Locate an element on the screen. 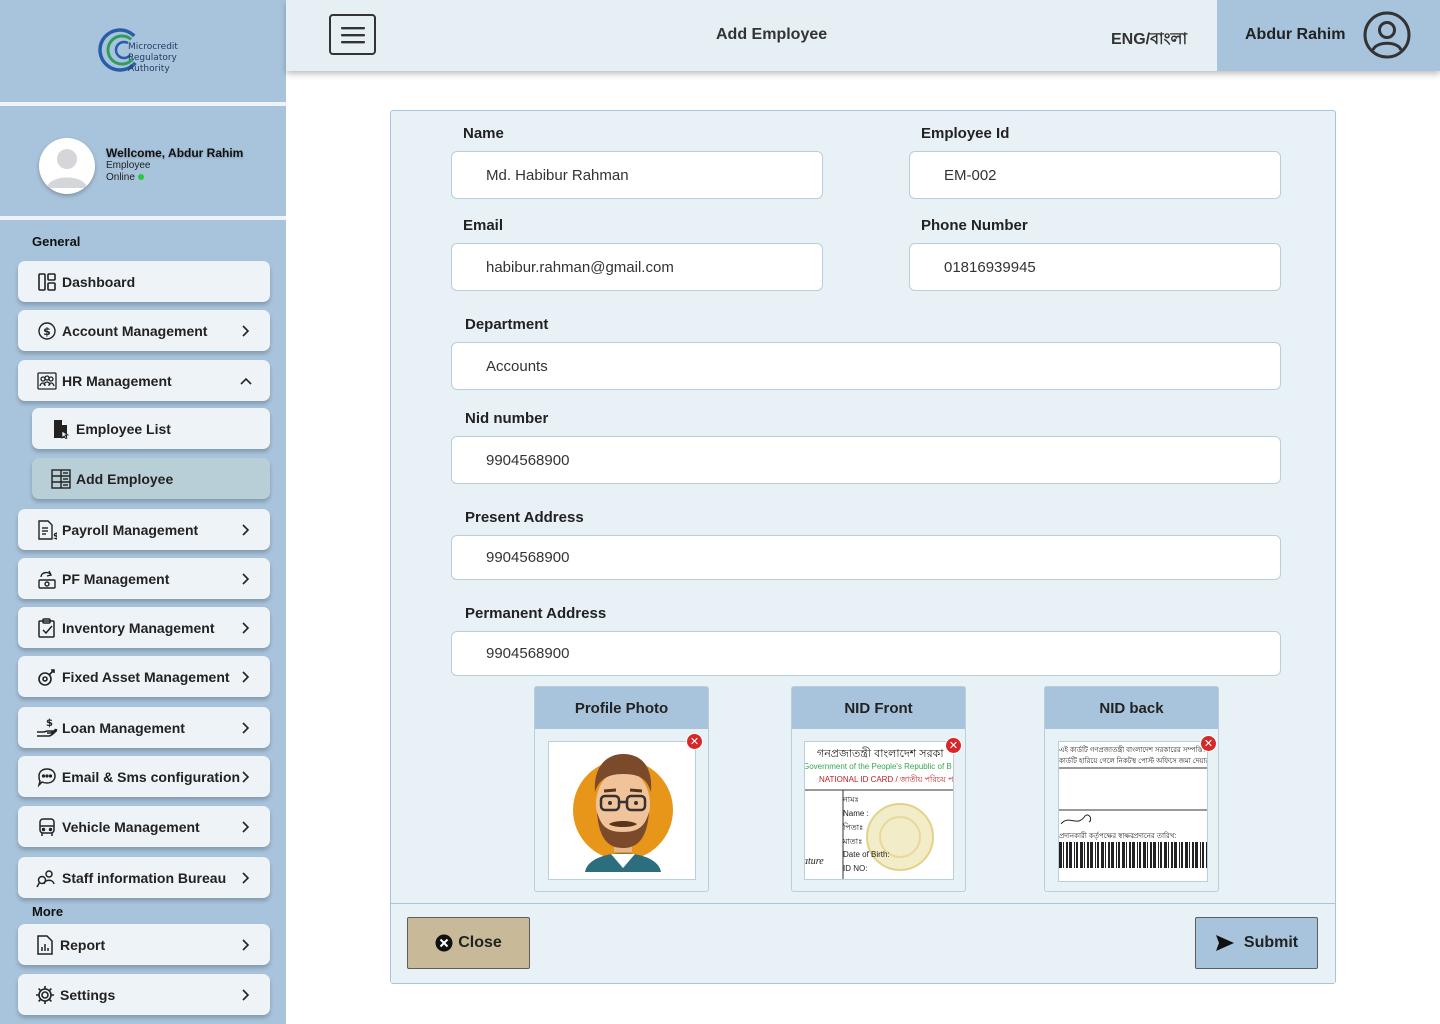 This screenshot has height=1024, width=1440. nid-front-card-type: NATIONAL ID CARD / জাতীয় পরিচয় প is located at coordinates (886, 779).